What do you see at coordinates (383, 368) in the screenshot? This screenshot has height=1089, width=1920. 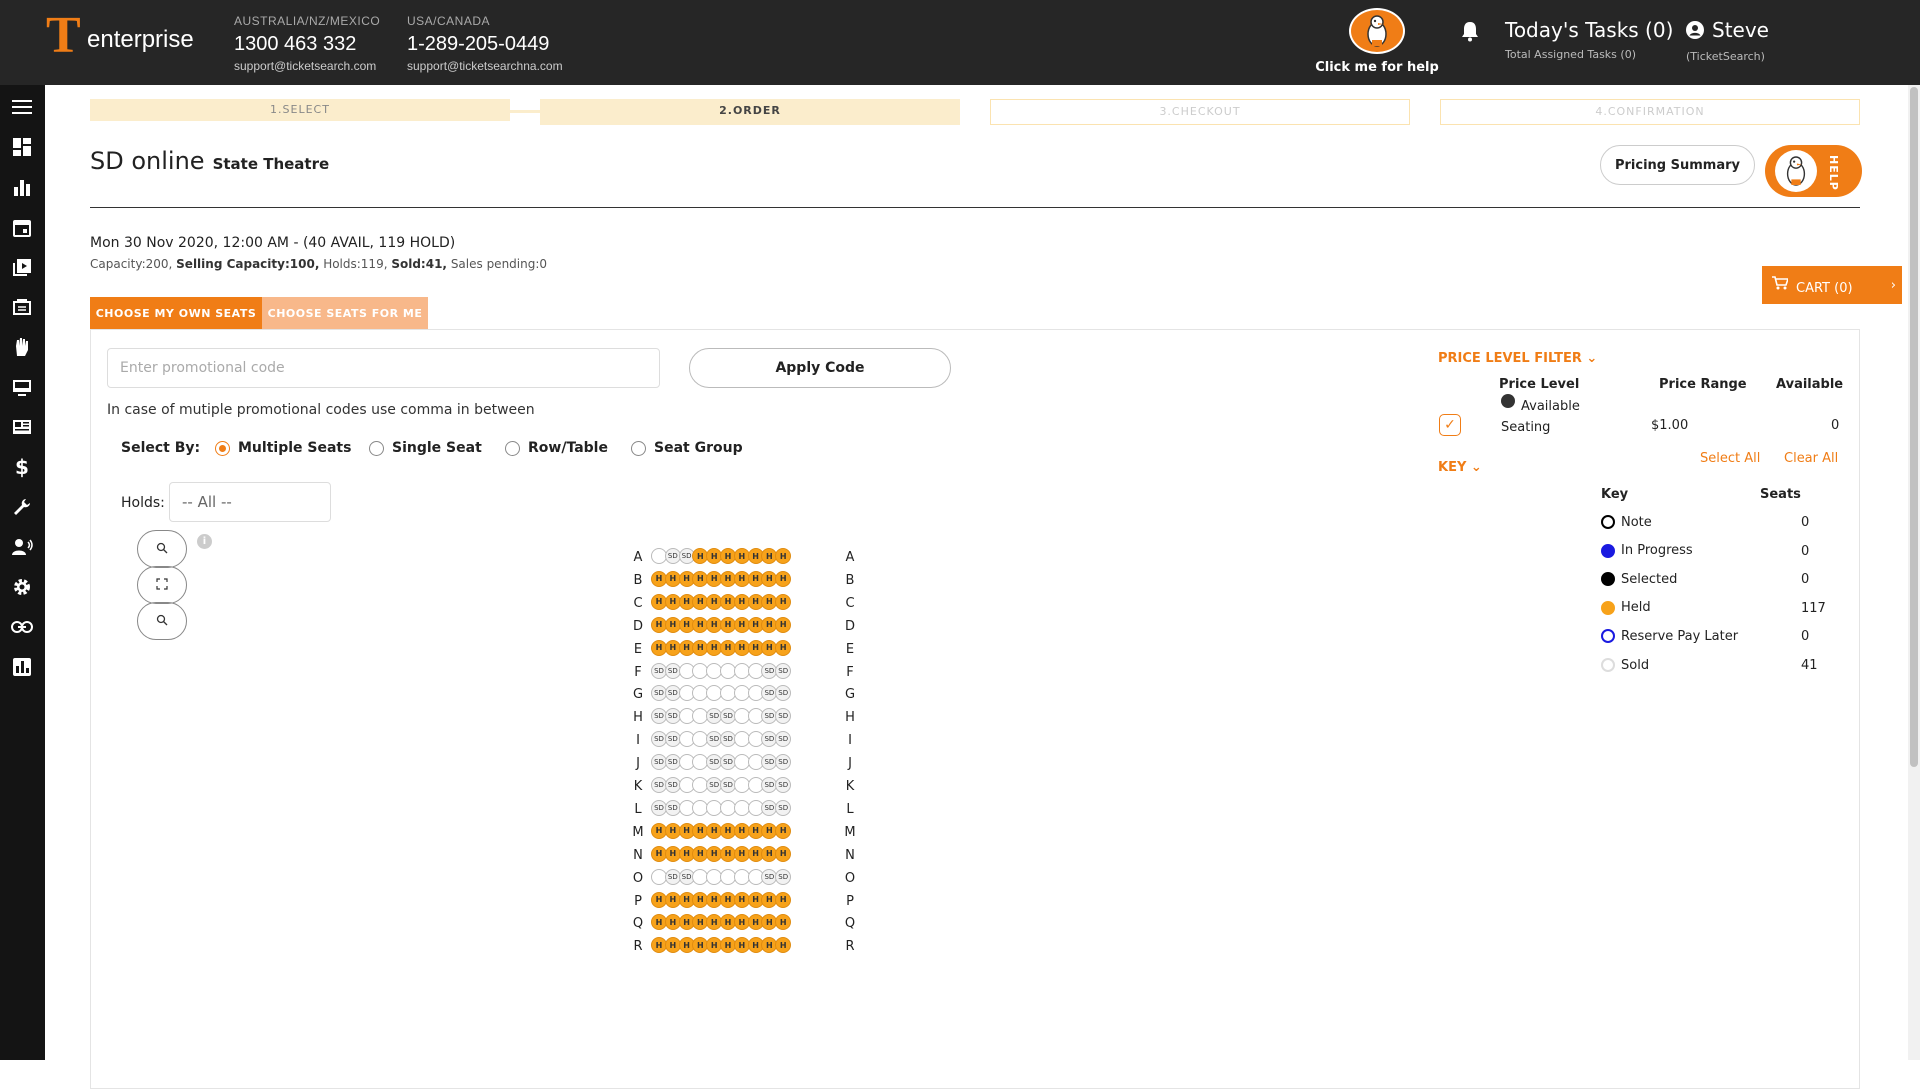 I see `promo-code-input: Enter promotional code` at bounding box center [383, 368].